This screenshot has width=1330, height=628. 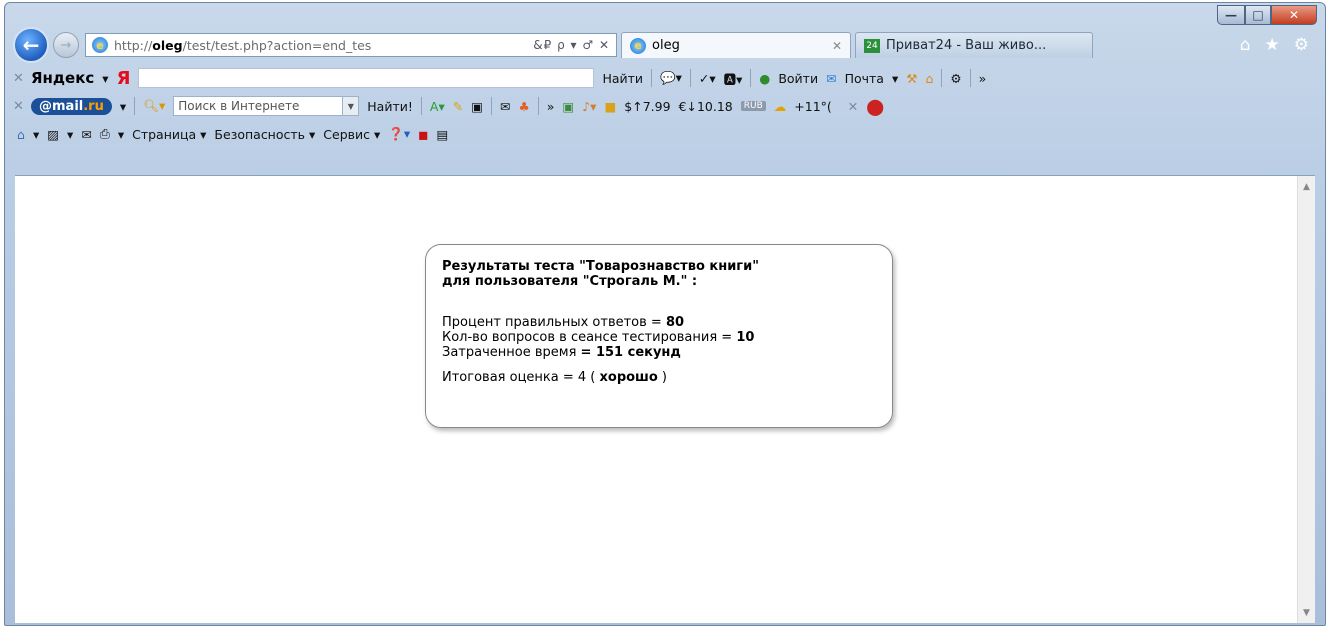 What do you see at coordinates (1272, 45) in the screenshot?
I see `favorites-star-icon: ★` at bounding box center [1272, 45].